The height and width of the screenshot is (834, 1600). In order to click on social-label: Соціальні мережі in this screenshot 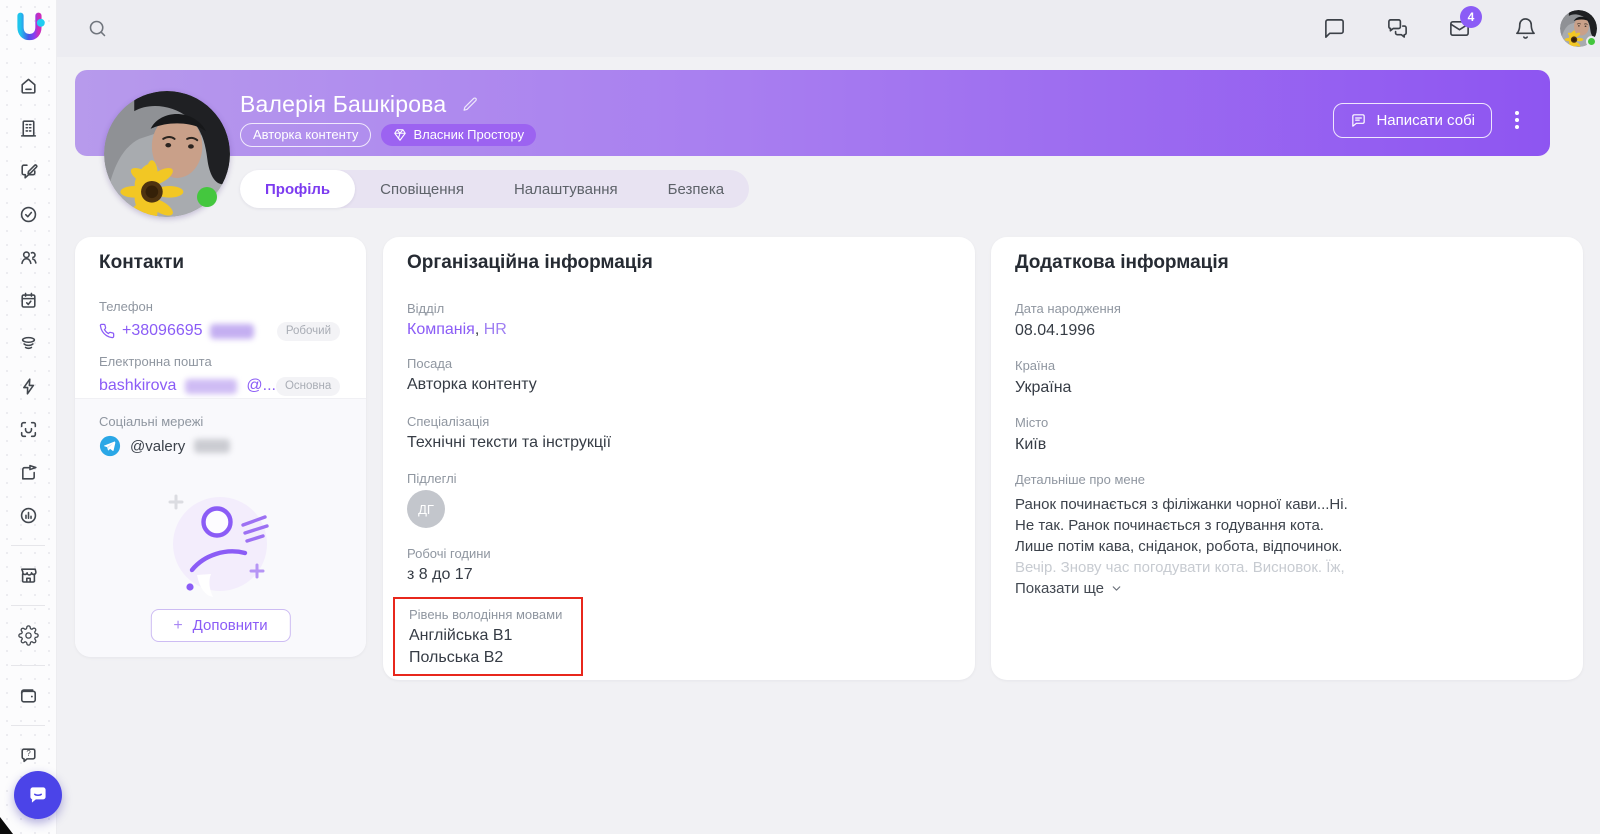, I will do `click(151, 421)`.